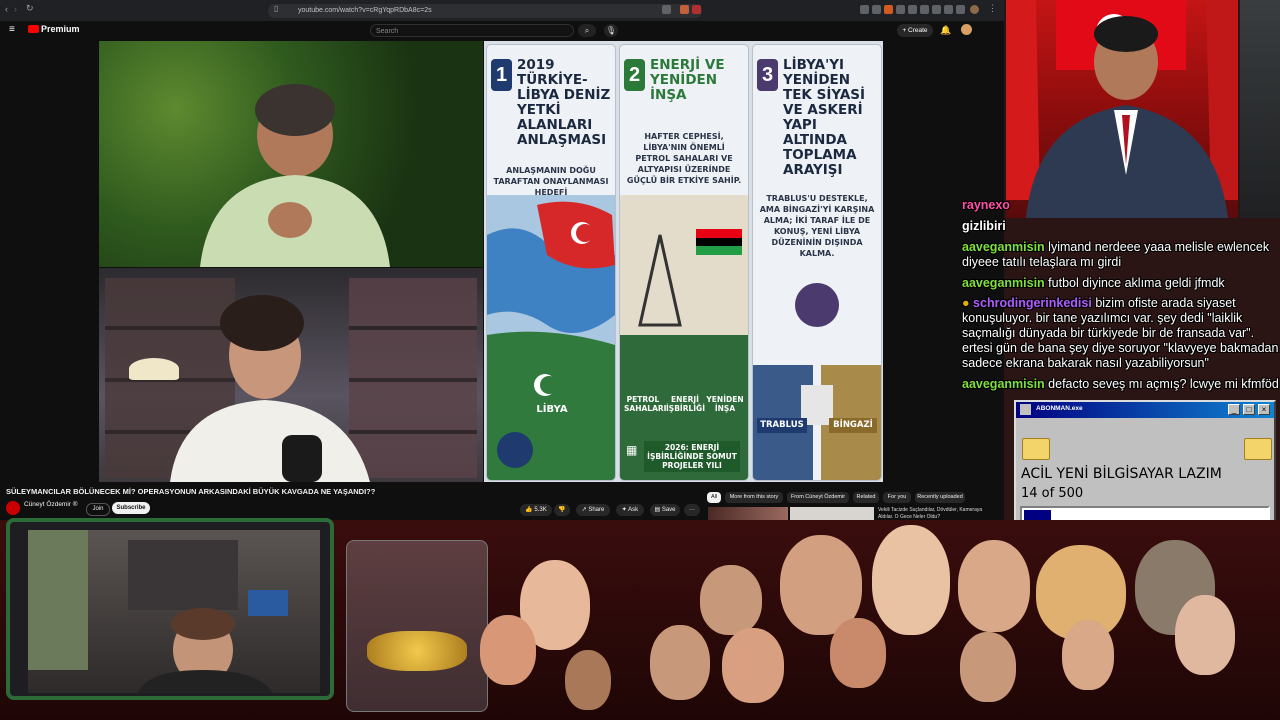 This screenshot has width=1280, height=720. Describe the element at coordinates (276, 8) in the screenshot. I see `bookmark-icon: ▯` at that location.